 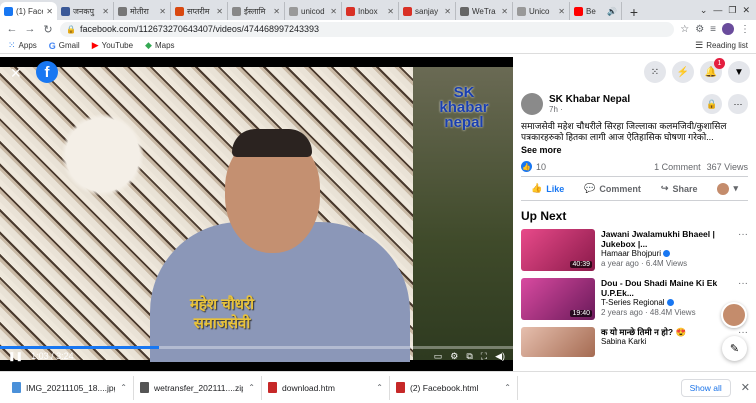 What do you see at coordinates (500, 356) in the screenshot?
I see `volume-icon: ◀)` at bounding box center [500, 356].